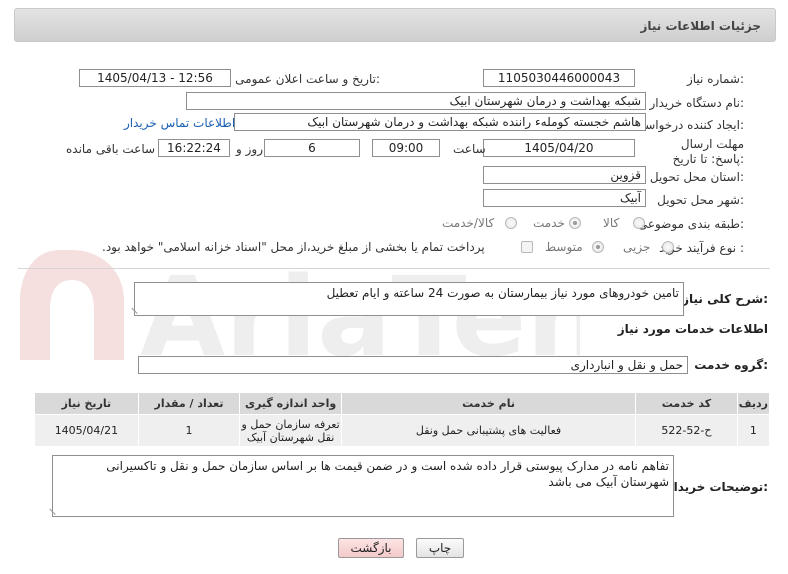  Describe the element at coordinates (194, 148) in the screenshot. I see `remaining-time-field: 16:22:24` at that location.